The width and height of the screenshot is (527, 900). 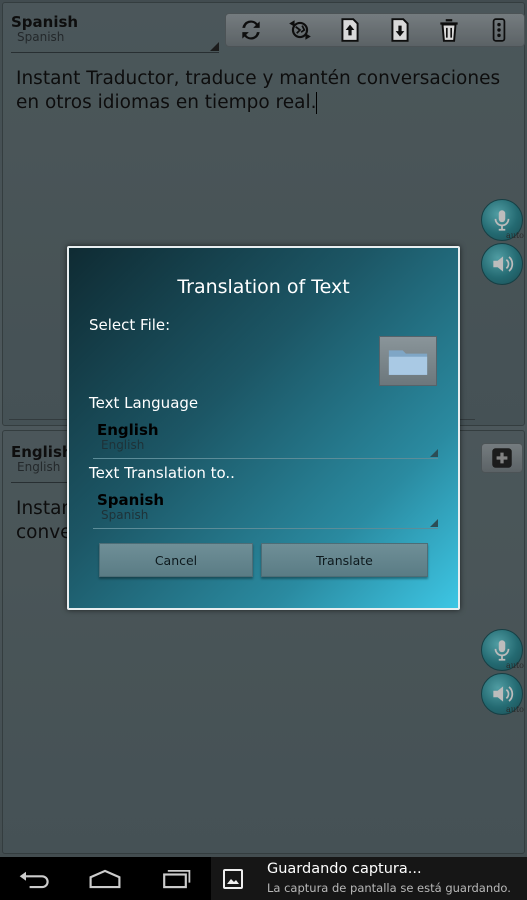 I want to click on translate-to-label: Text Translation to.., so click(x=162, y=473).